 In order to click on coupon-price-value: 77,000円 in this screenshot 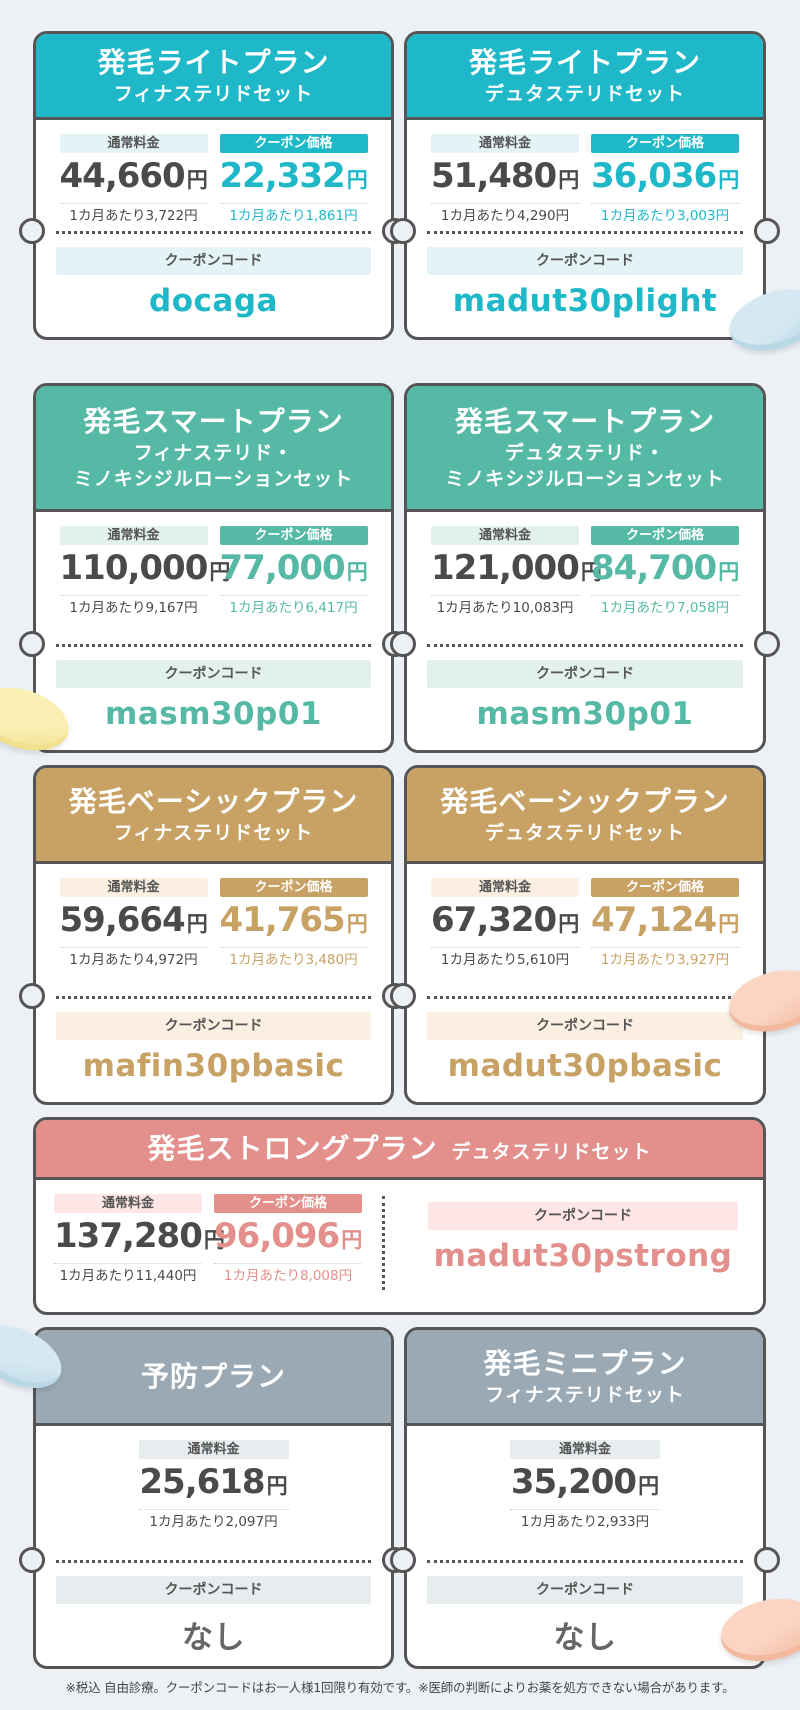, I will do `click(293, 570)`.